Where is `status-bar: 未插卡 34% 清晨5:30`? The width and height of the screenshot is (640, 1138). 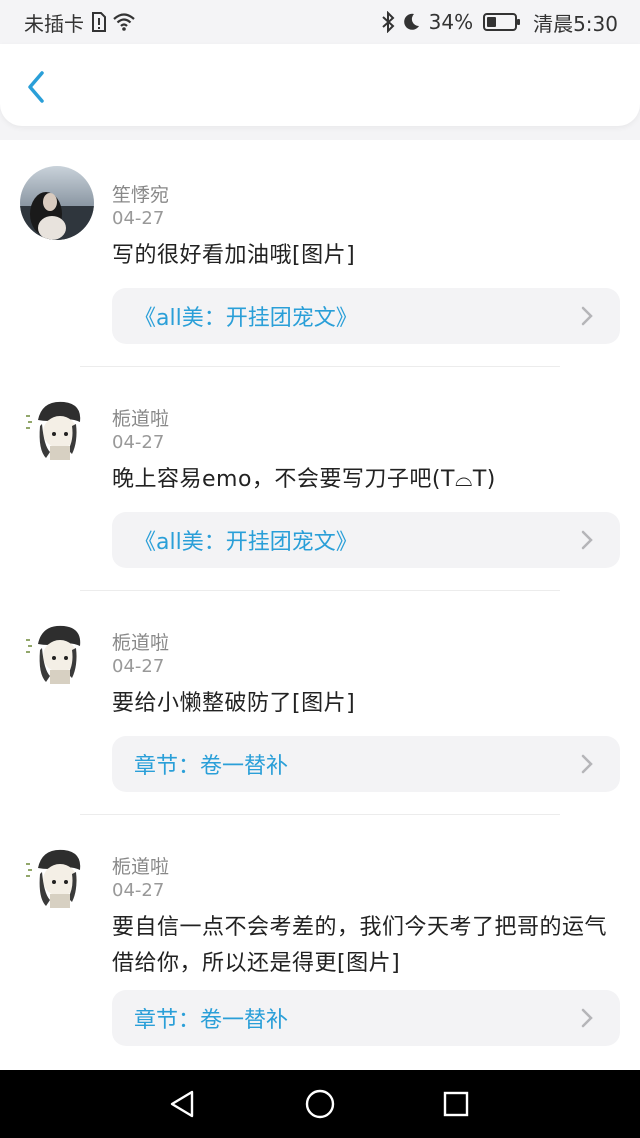 status-bar: 未插卡 34% 清晨5:30 is located at coordinates (320, 22).